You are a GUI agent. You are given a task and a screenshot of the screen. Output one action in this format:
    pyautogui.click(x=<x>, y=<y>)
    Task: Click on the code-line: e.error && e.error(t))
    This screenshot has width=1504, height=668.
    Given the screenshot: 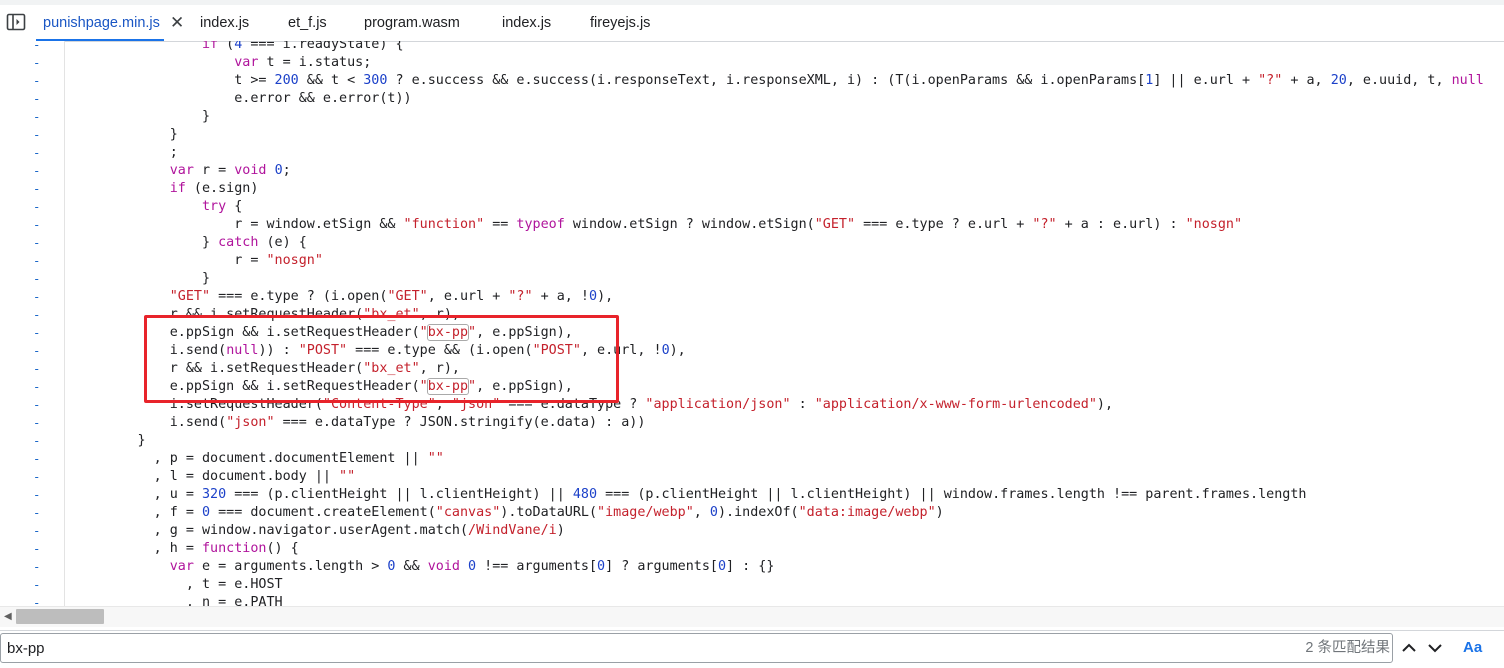 What is the action you would take?
    pyautogui.click(x=242, y=99)
    